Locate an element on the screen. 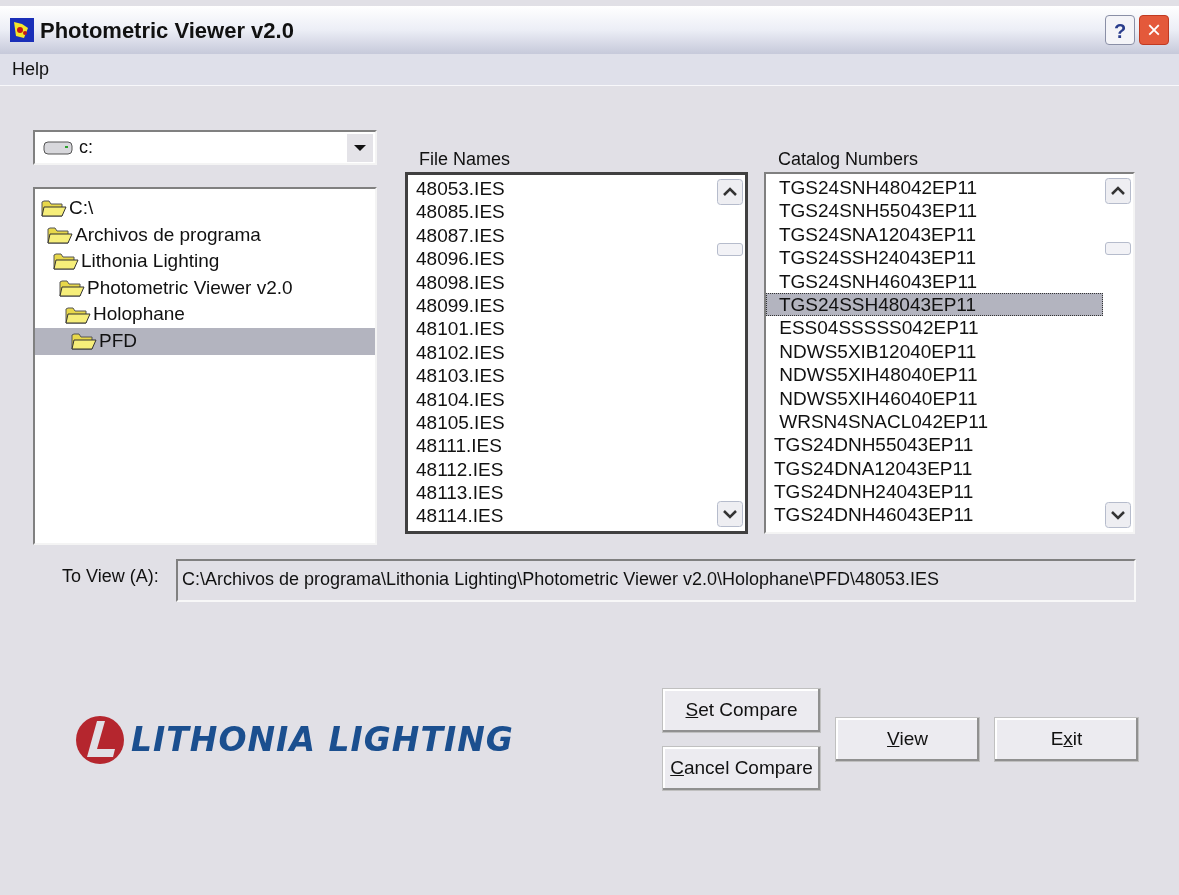  file-list: 48053.IES 48085.IES 48087.IES 48096.IES 48098.IES 48099.IES 48101.IES 48102.IES 48103.IES 48104.IES 48105.IES 48111.IES 48112.IES 48113.IES 48114.IES is located at coordinates (576, 353).